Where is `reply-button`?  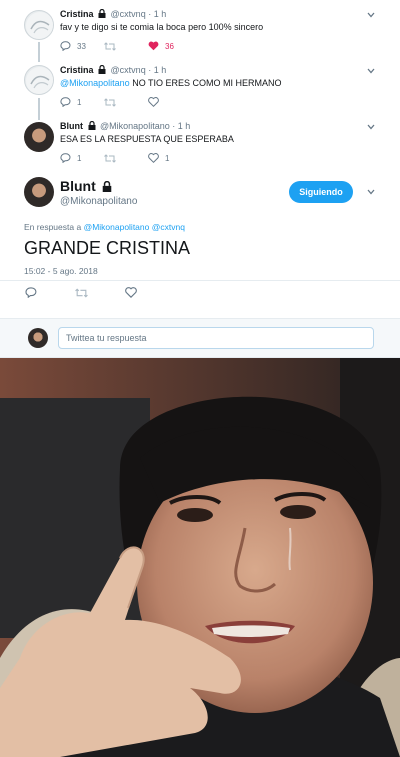 reply-button is located at coordinates (50, 292).